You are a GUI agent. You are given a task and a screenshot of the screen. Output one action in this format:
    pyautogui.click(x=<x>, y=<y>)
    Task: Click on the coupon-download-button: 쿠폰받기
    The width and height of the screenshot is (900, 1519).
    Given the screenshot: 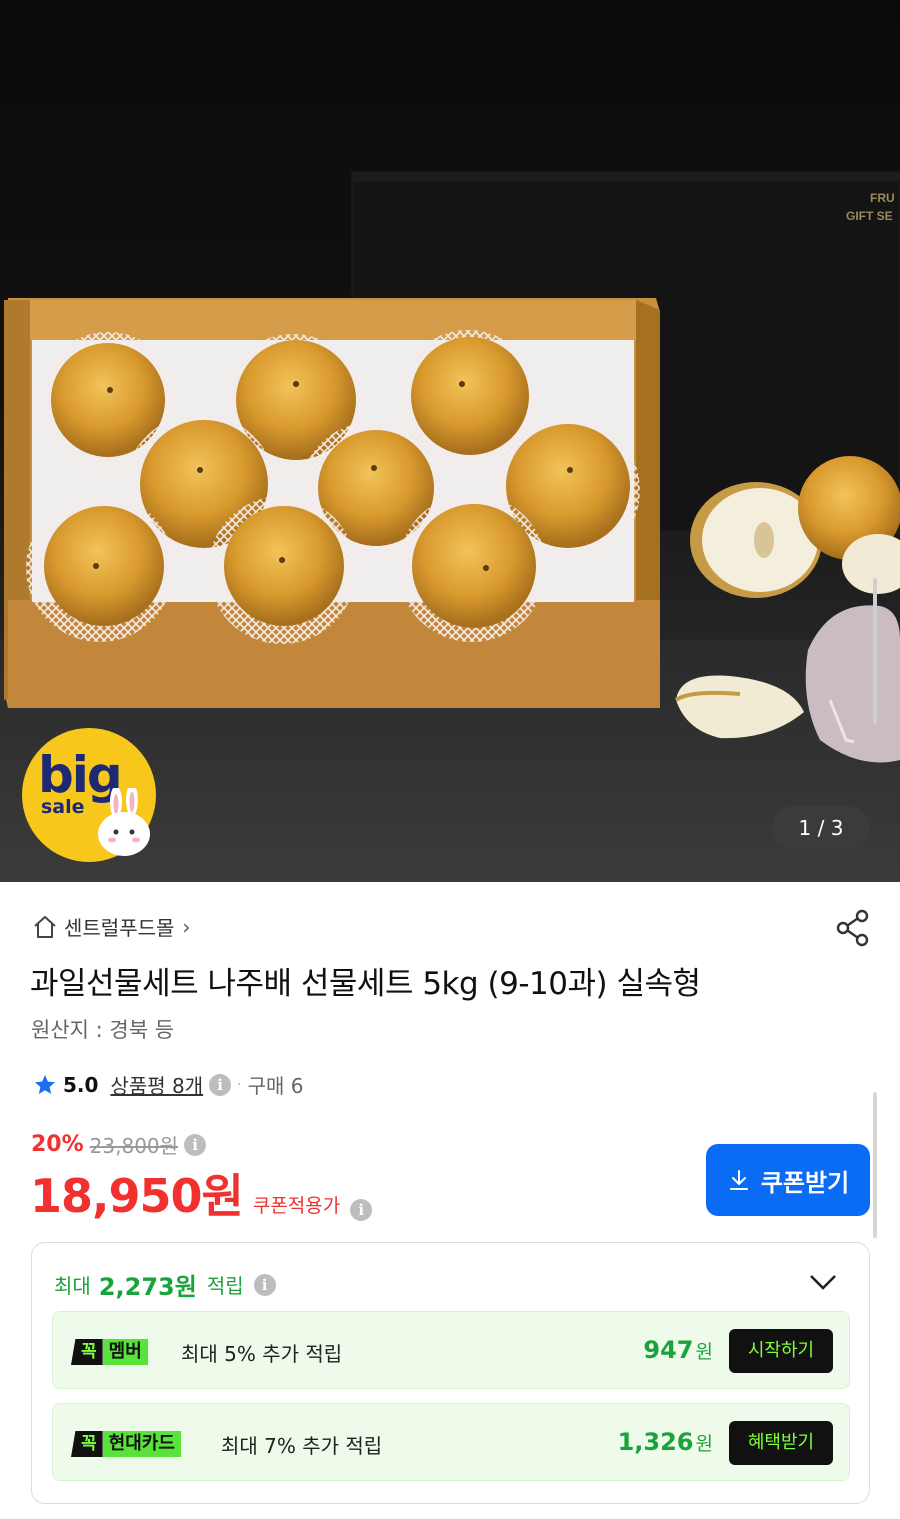 What is the action you would take?
    pyautogui.click(x=788, y=1180)
    